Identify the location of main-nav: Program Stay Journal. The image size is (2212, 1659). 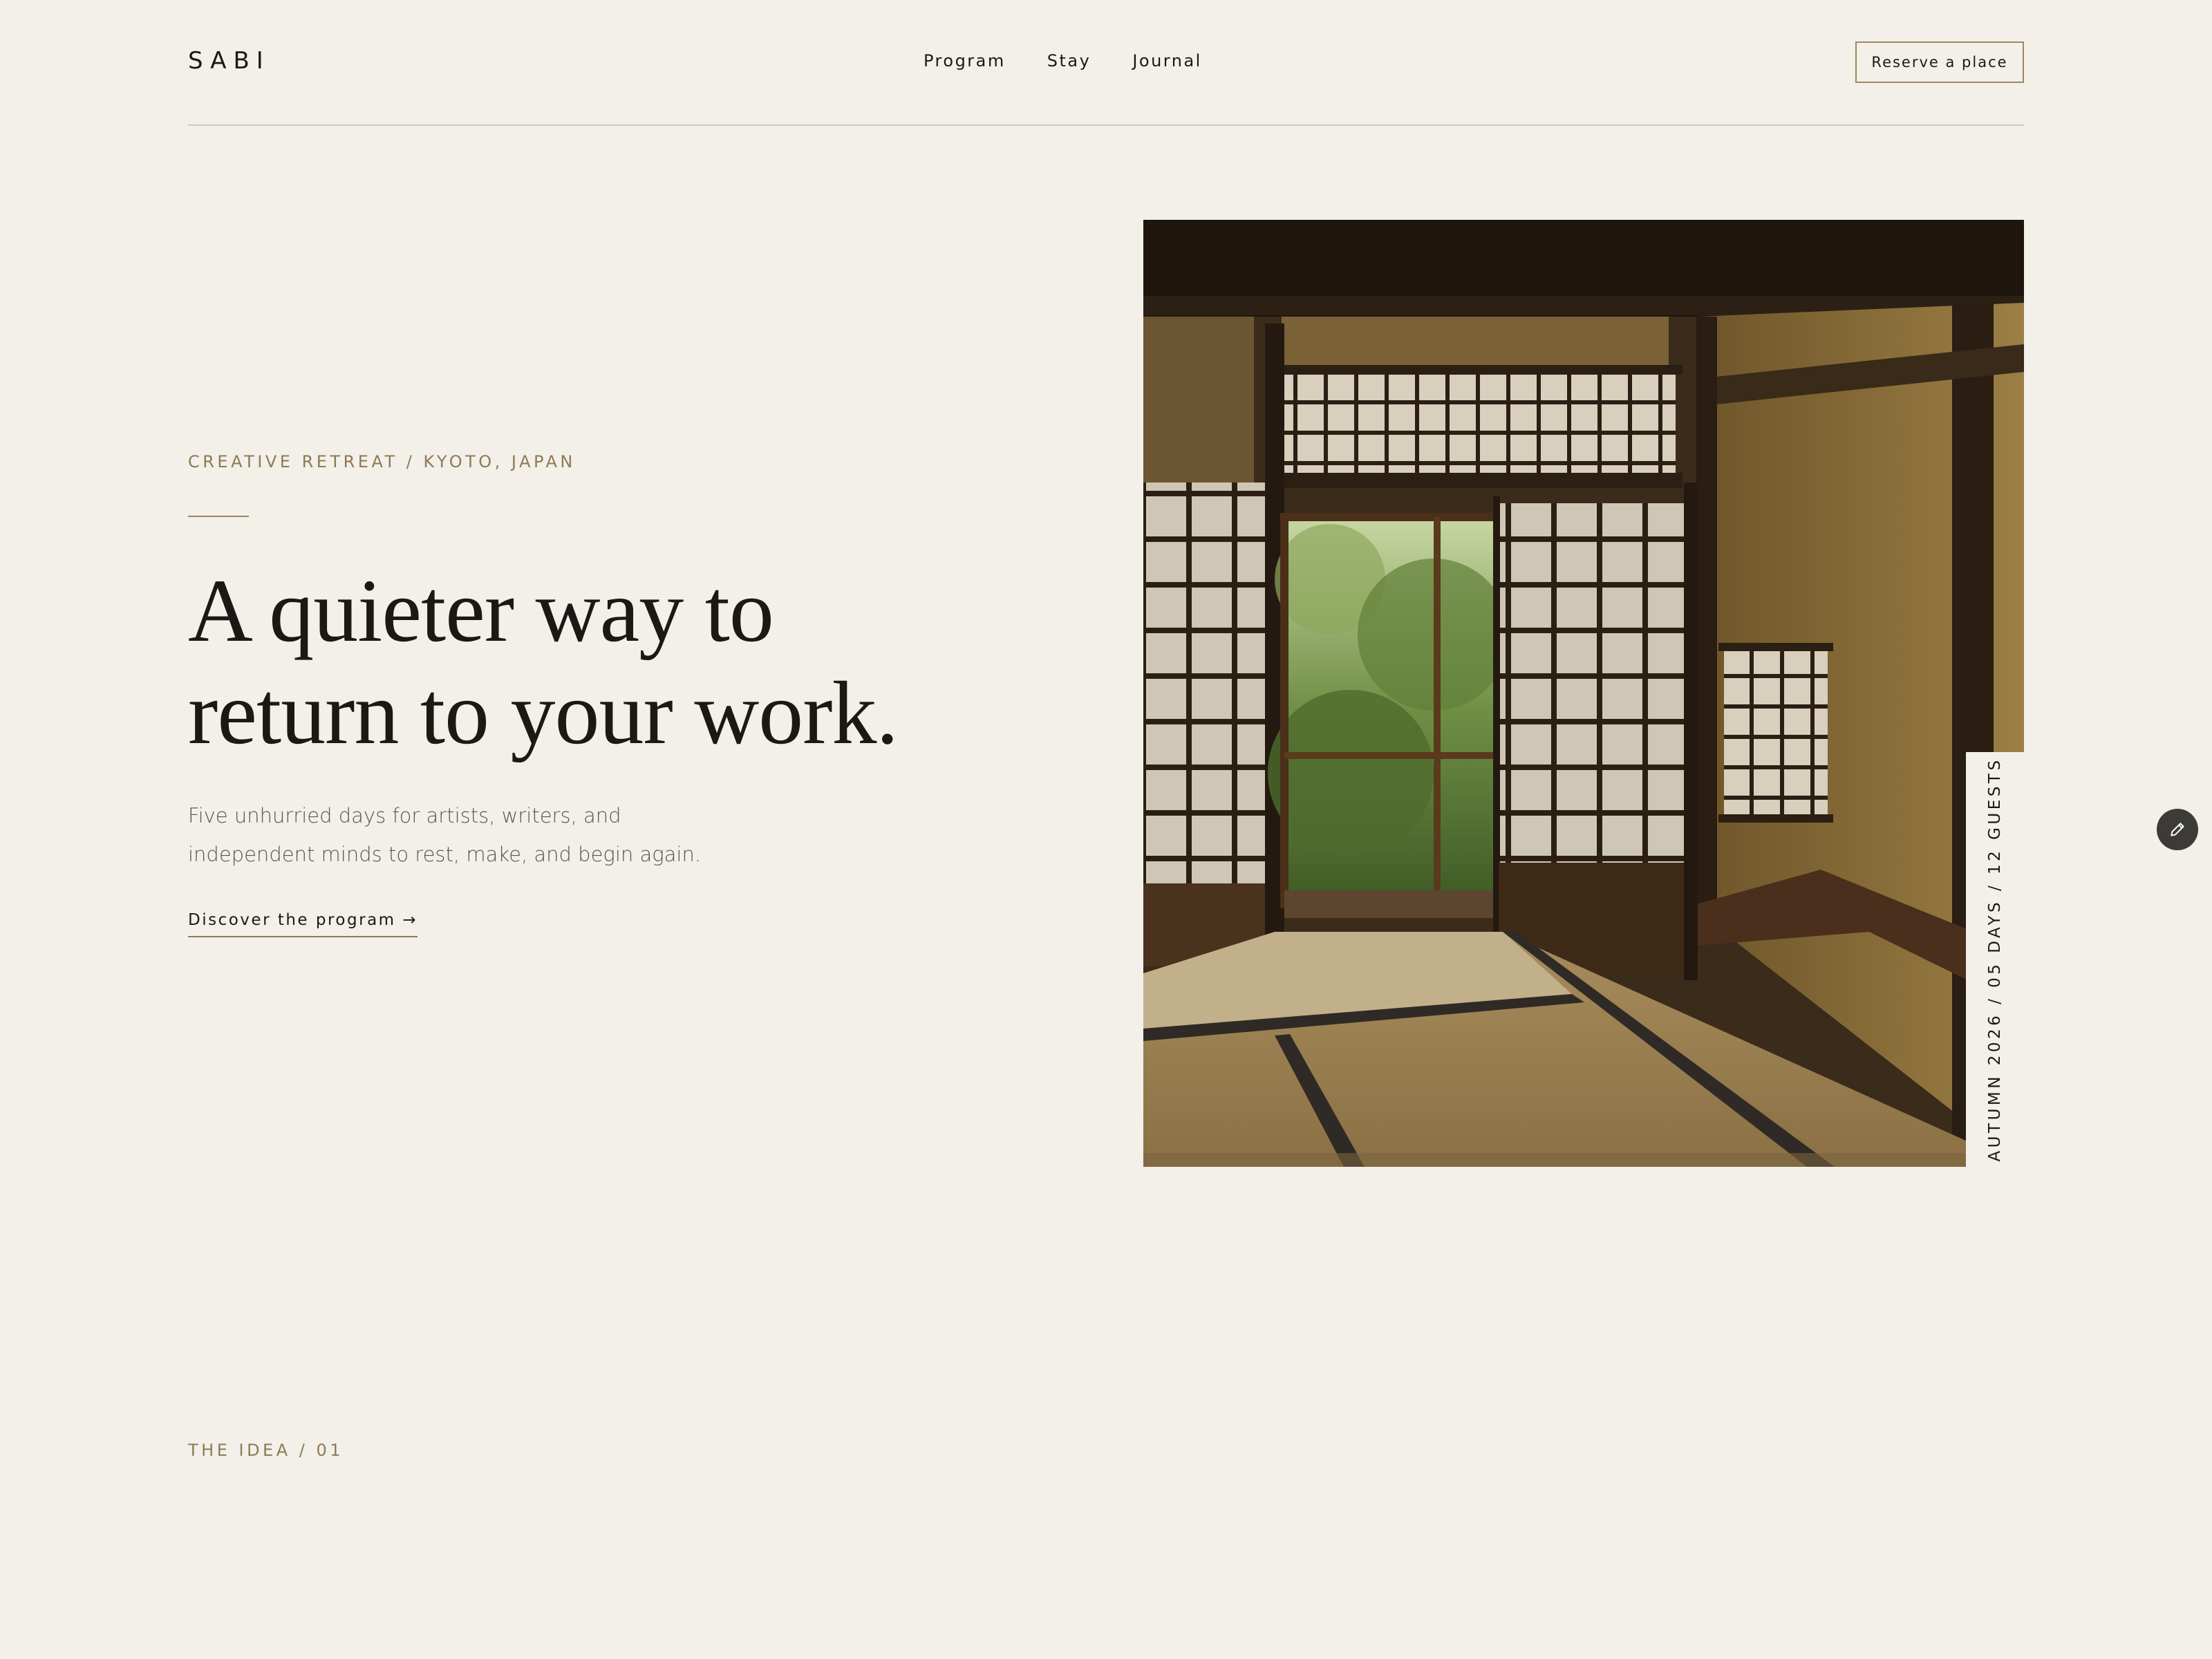
(1084, 61).